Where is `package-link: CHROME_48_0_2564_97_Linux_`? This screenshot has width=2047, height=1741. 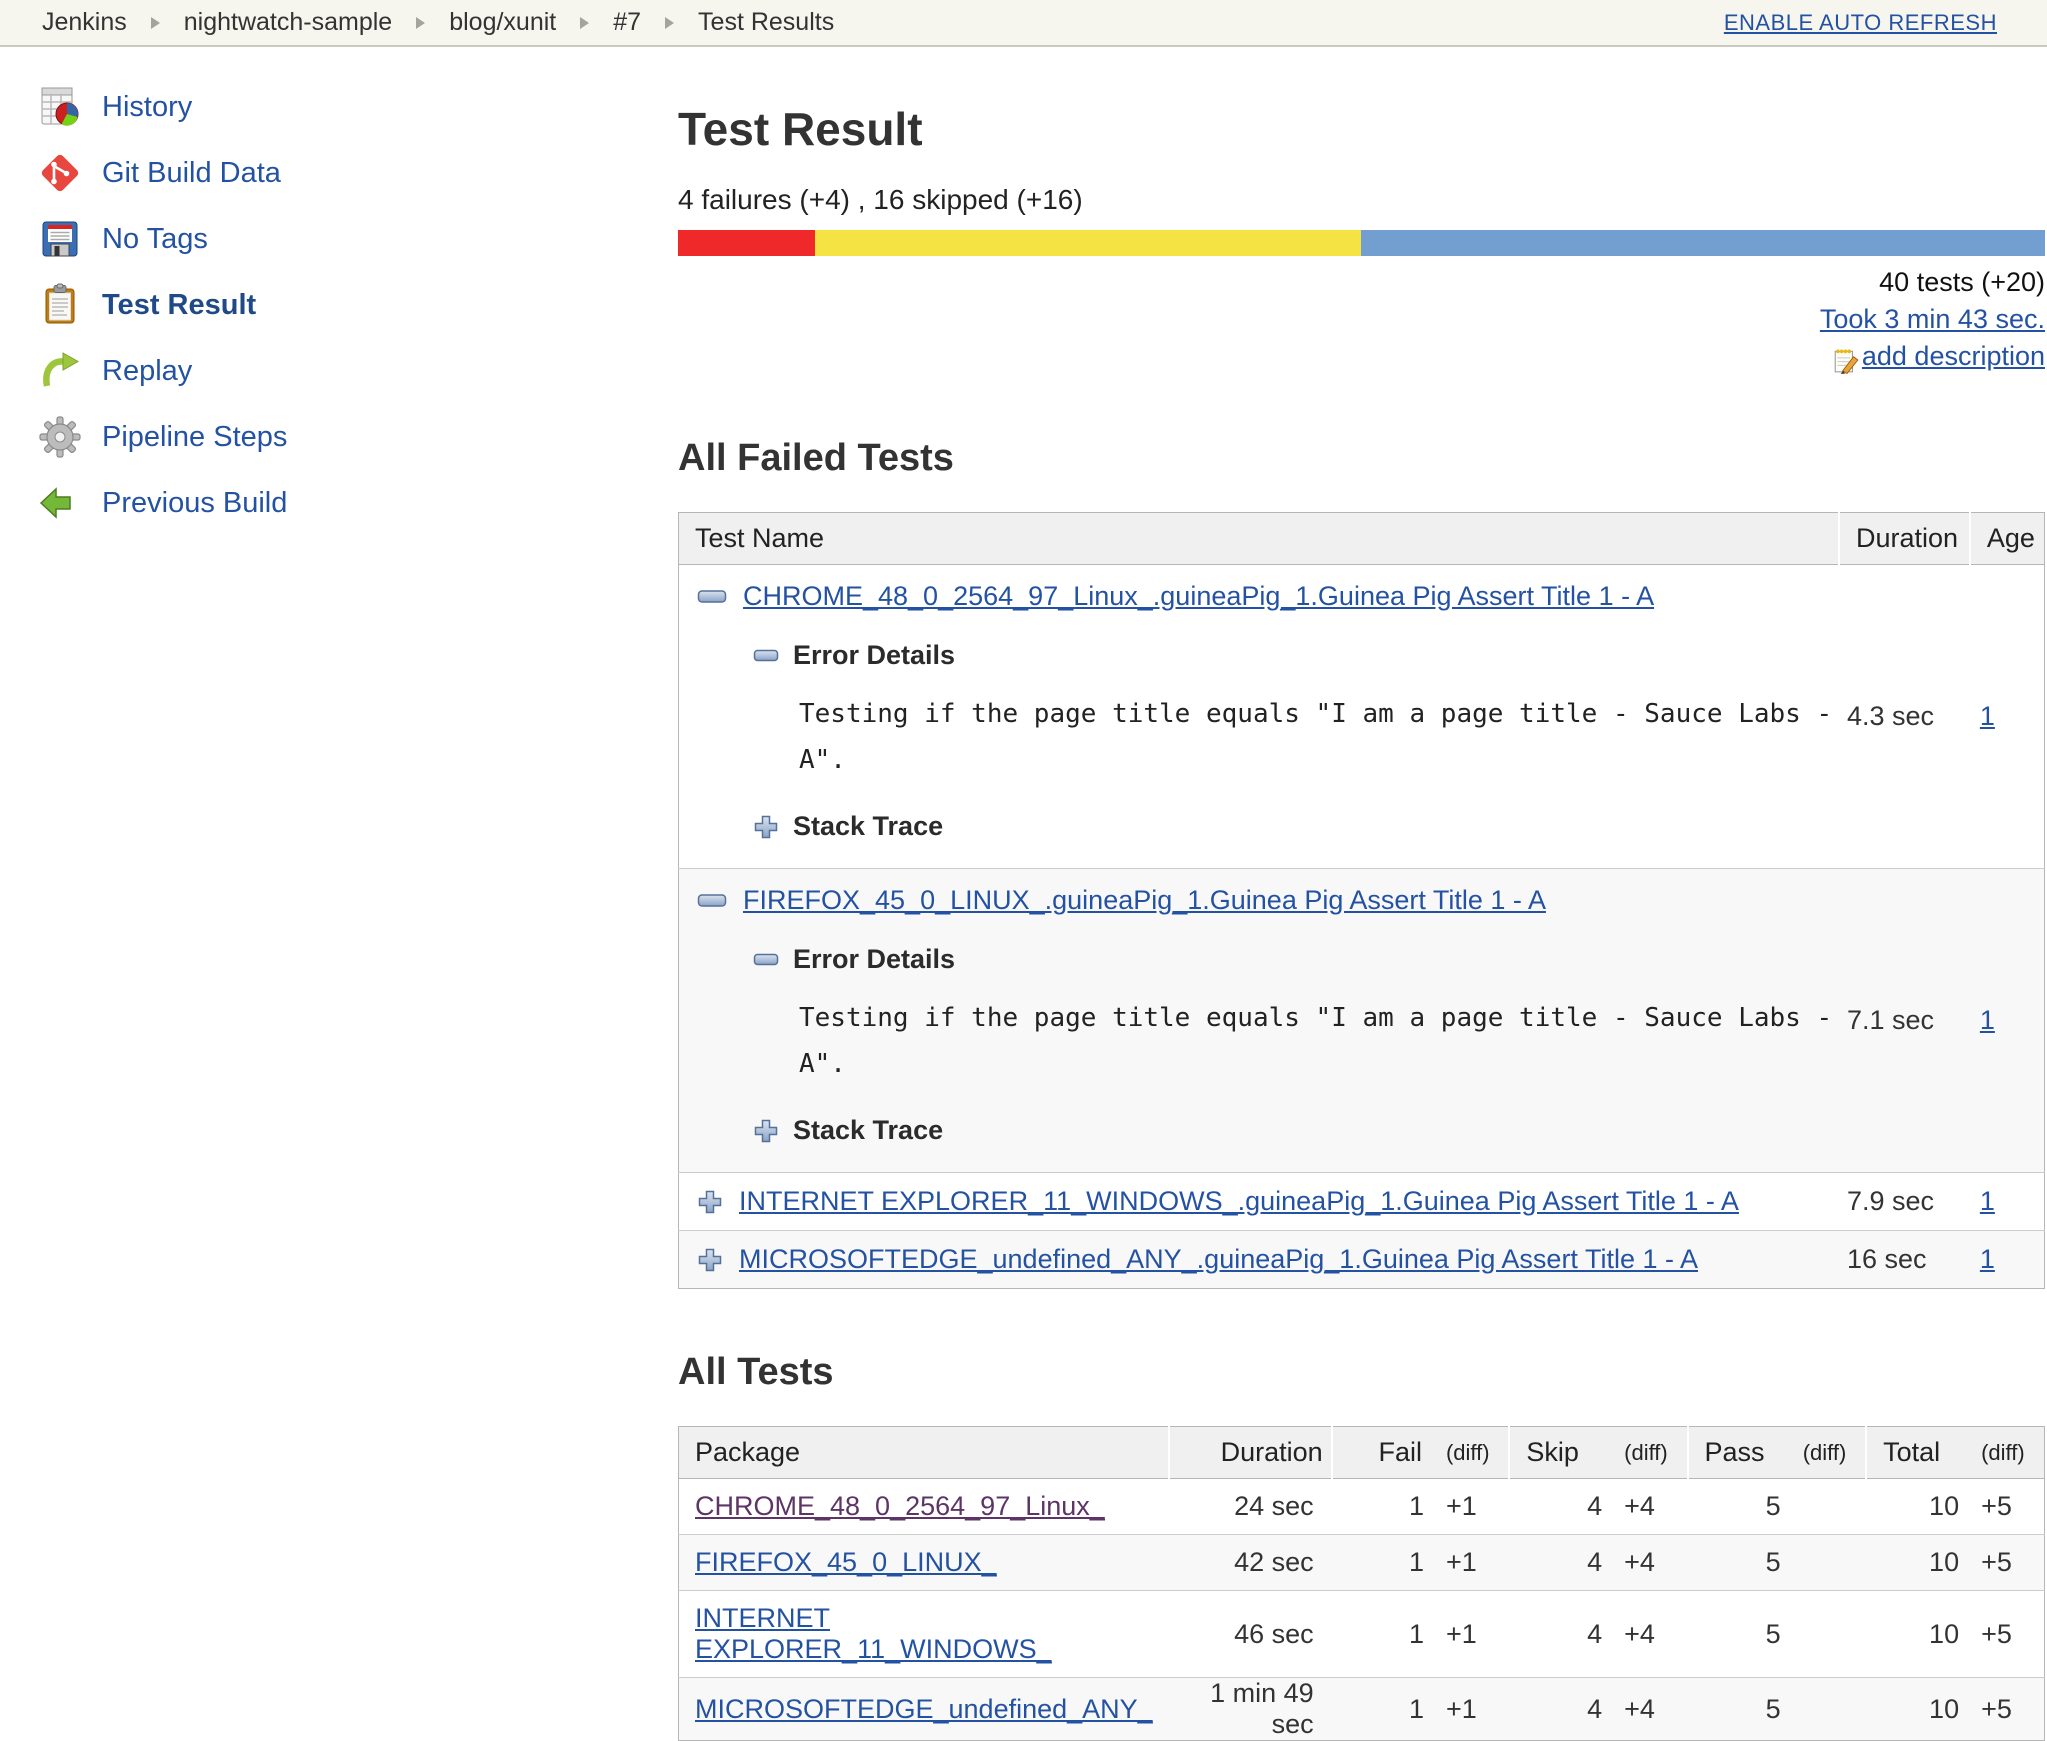
package-link: CHROME_48_0_2564_97_Linux_ is located at coordinates (900, 1506).